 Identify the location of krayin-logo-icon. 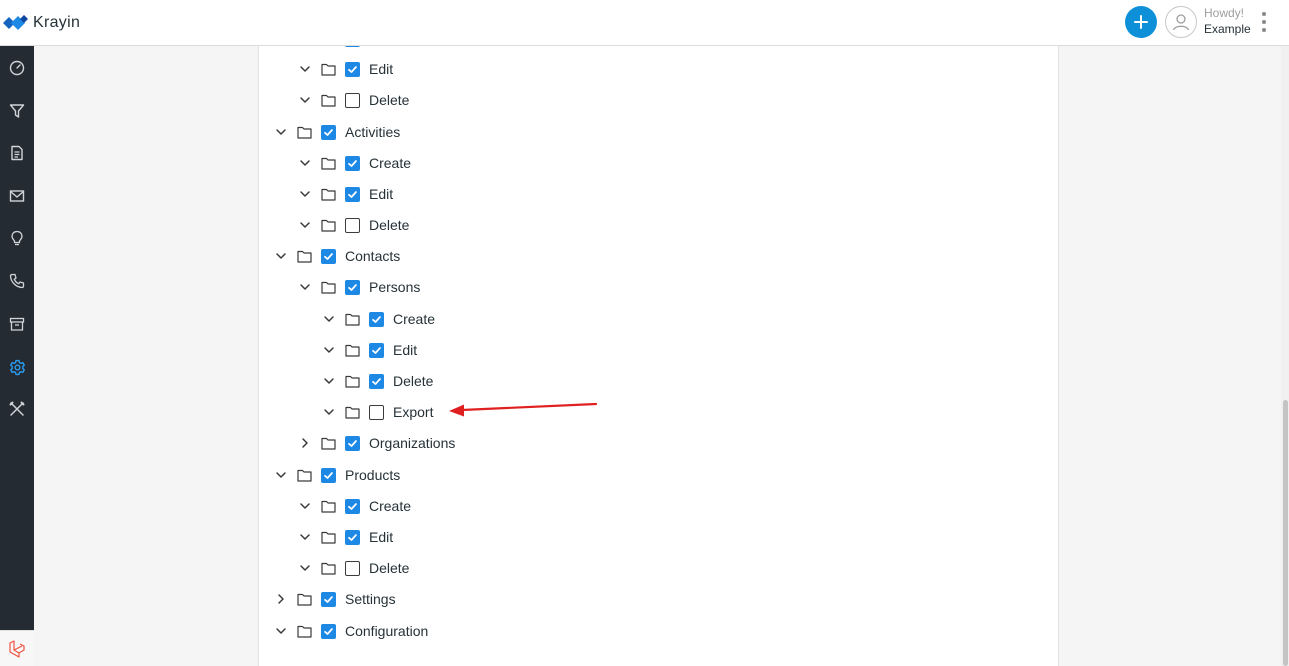
(15, 22).